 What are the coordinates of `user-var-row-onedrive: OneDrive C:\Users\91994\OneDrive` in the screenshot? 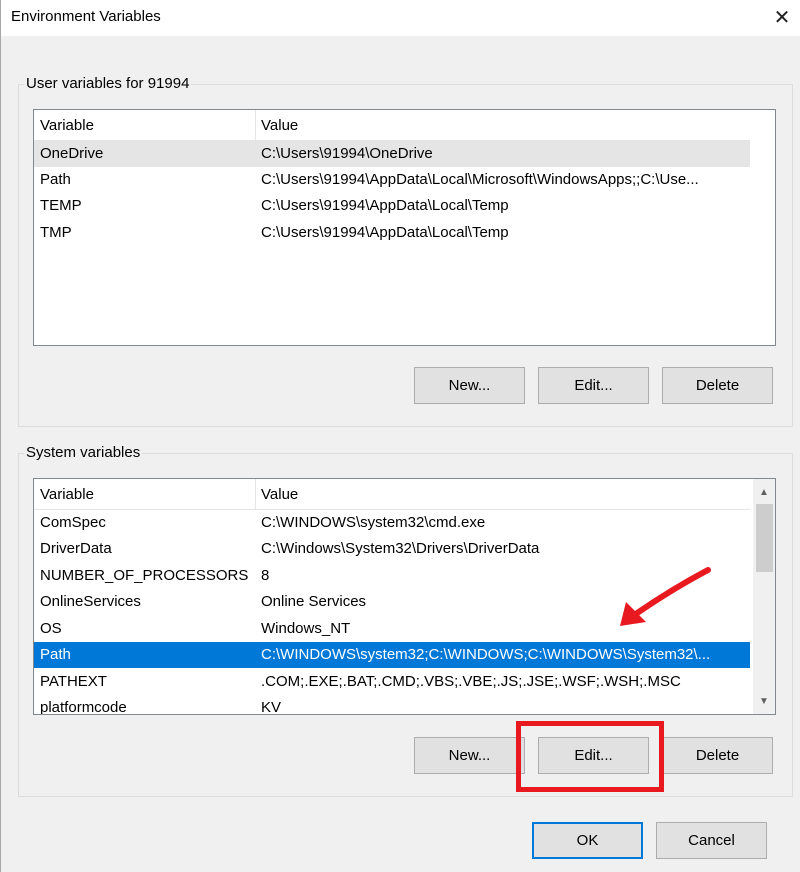 It's located at (392, 154).